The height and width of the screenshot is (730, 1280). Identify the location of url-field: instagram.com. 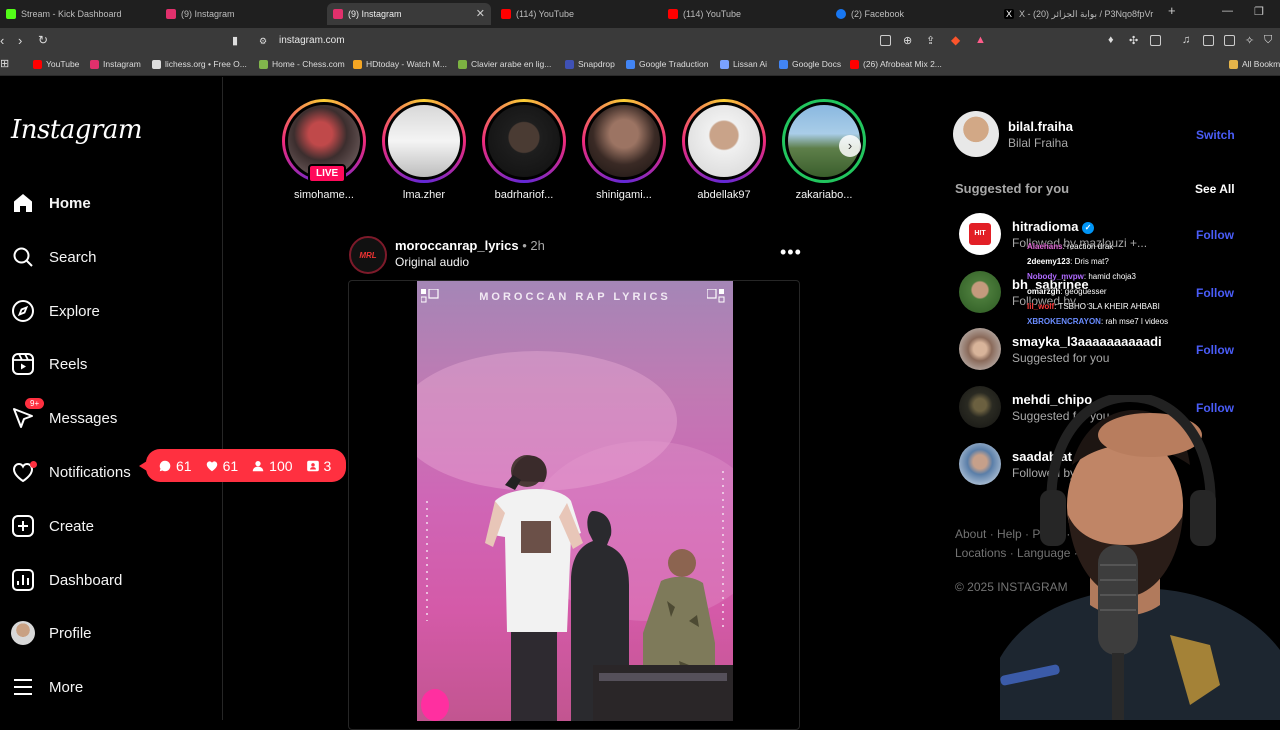
(312, 40).